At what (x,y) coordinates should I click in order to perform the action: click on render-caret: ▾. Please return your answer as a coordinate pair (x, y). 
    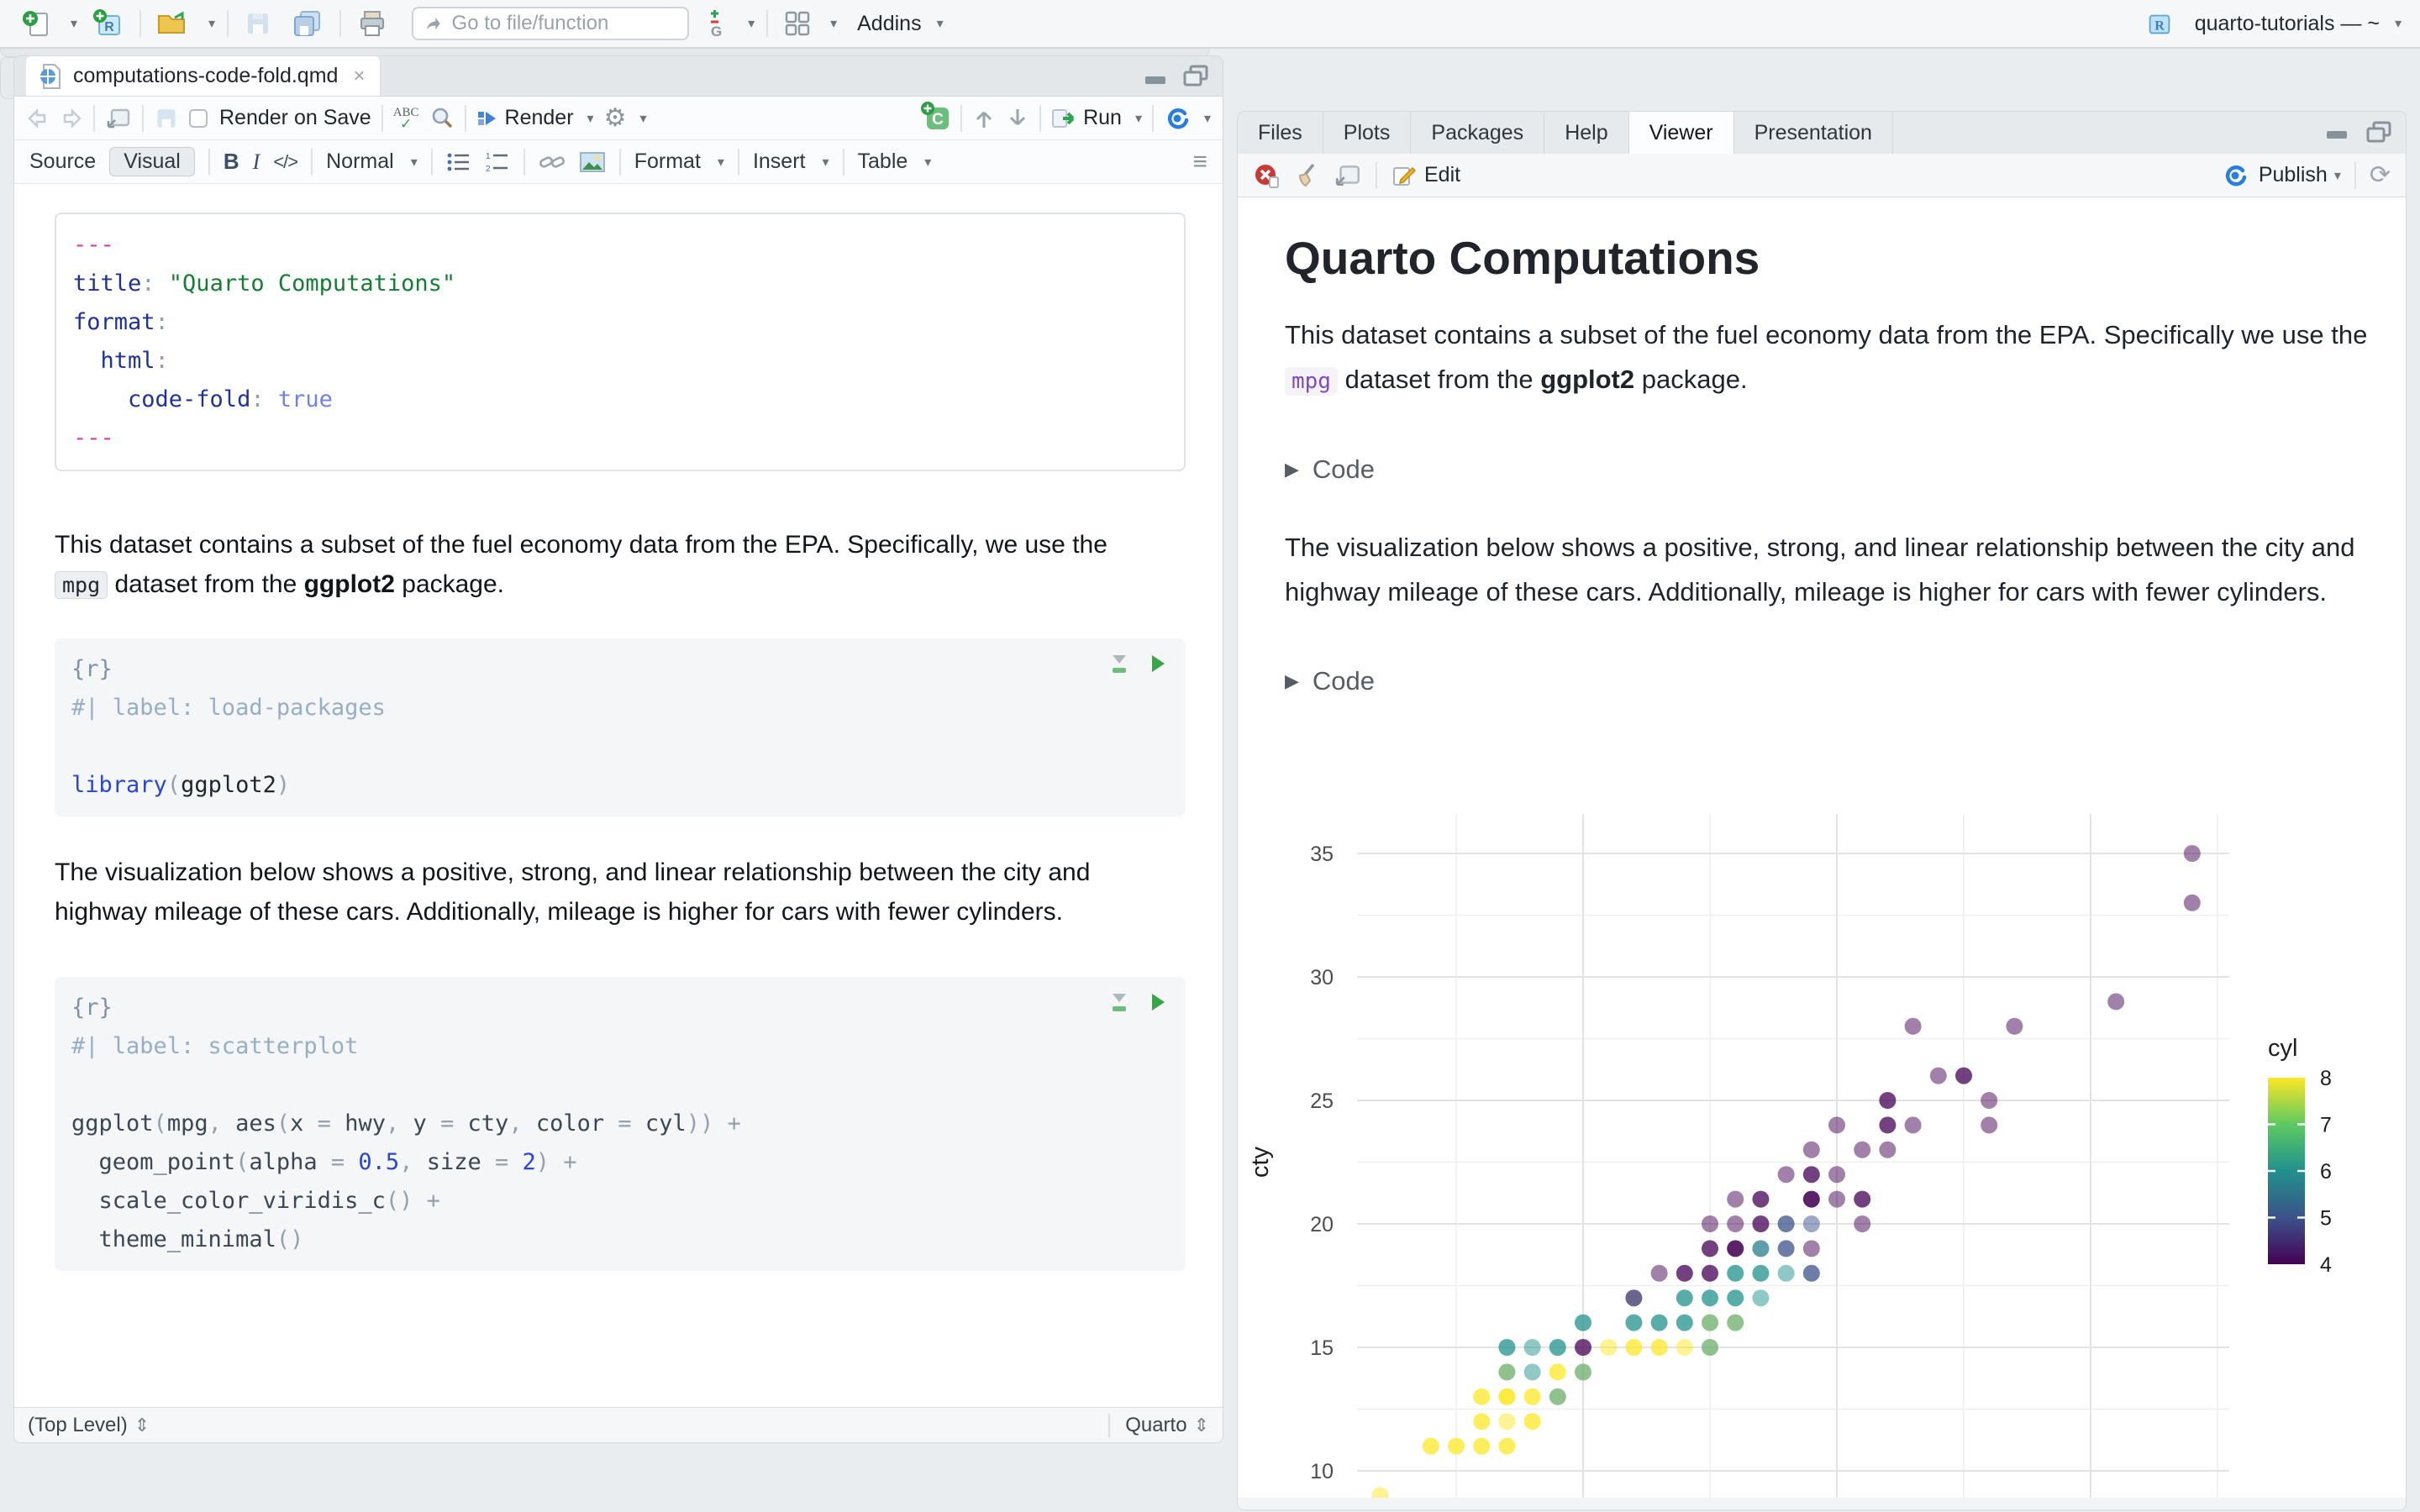
    Looking at the image, I should click on (590, 118).